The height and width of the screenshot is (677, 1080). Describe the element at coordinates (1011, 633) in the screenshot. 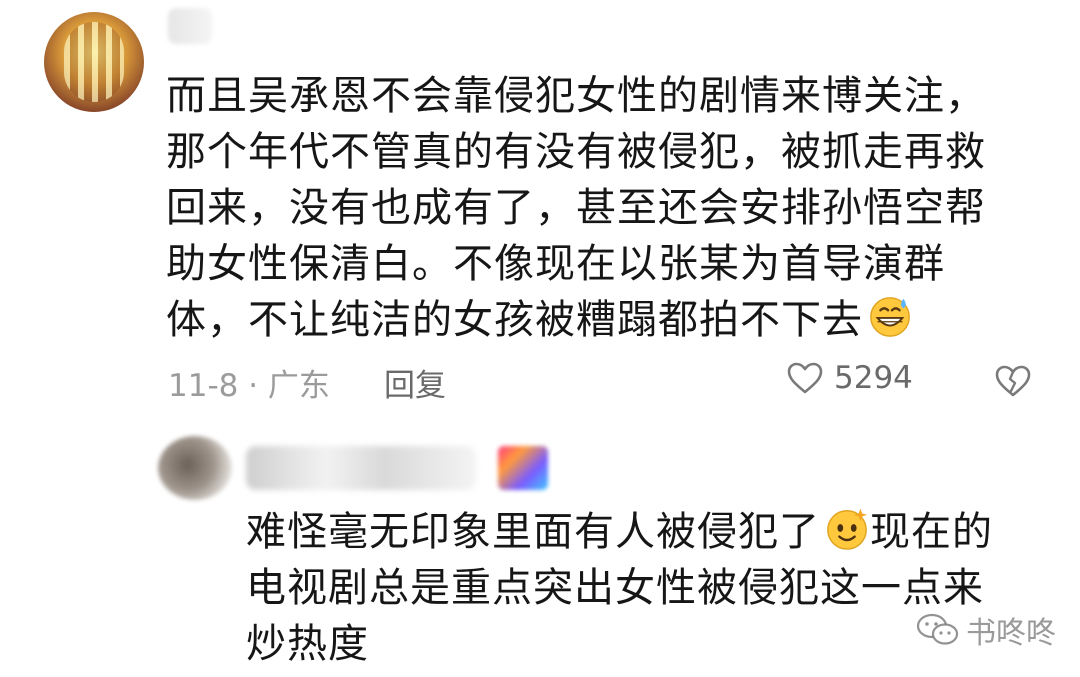

I see `watermark-text: 书咚咚` at that location.